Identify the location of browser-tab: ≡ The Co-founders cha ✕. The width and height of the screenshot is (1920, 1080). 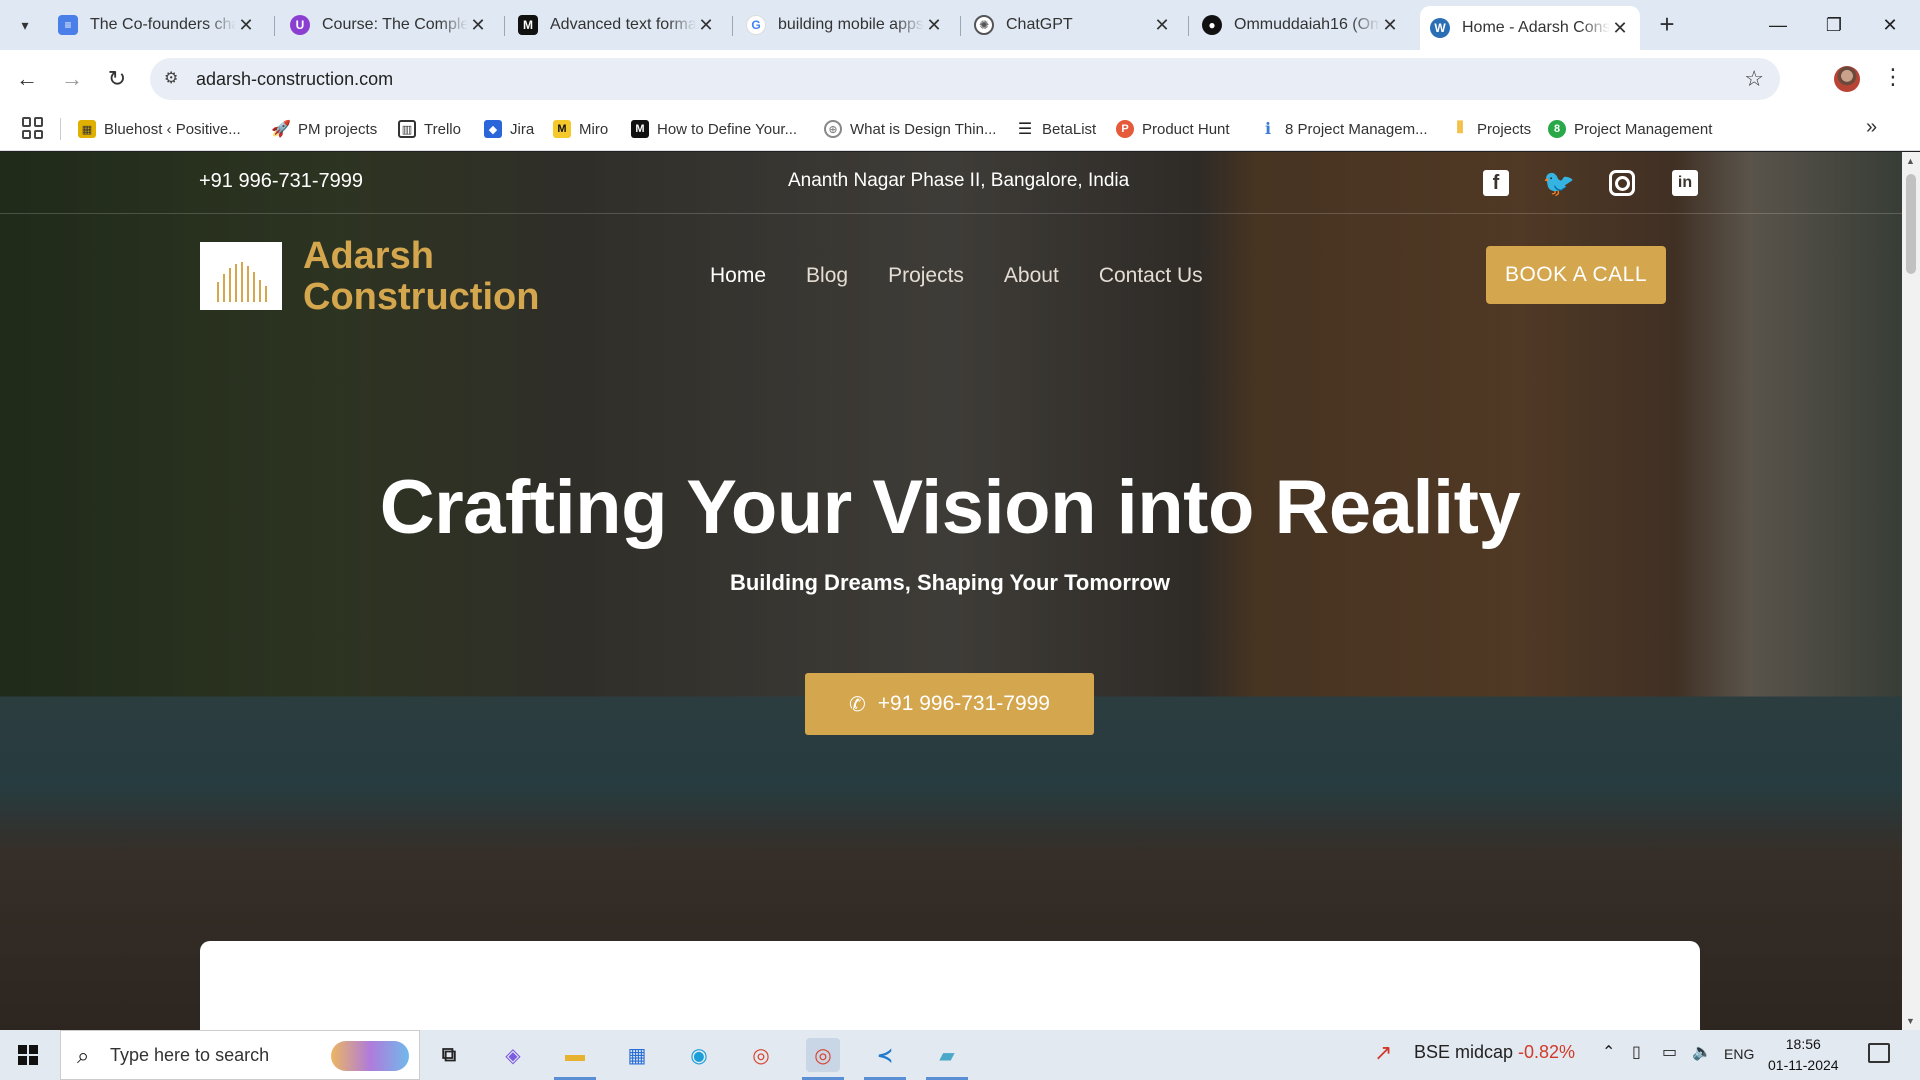
(157, 25).